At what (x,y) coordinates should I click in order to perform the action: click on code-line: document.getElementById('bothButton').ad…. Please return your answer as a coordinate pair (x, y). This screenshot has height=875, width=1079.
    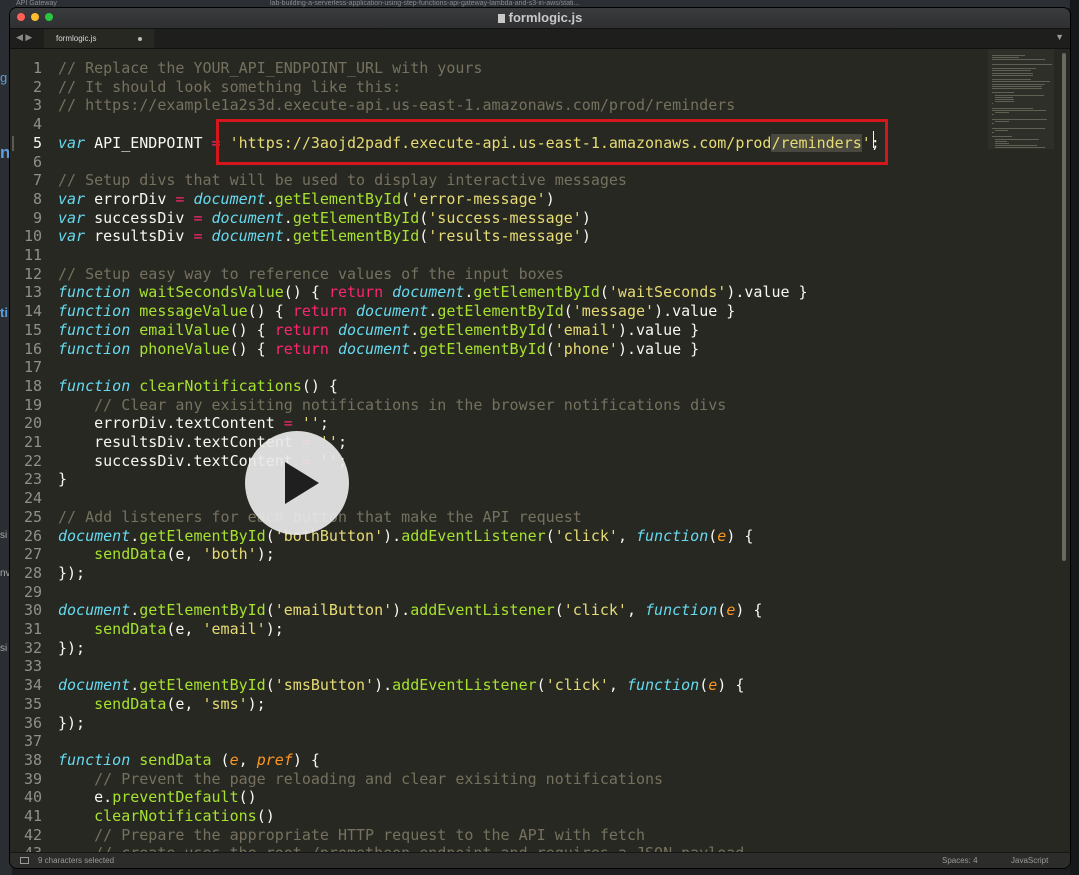
    Looking at the image, I should click on (405, 536).